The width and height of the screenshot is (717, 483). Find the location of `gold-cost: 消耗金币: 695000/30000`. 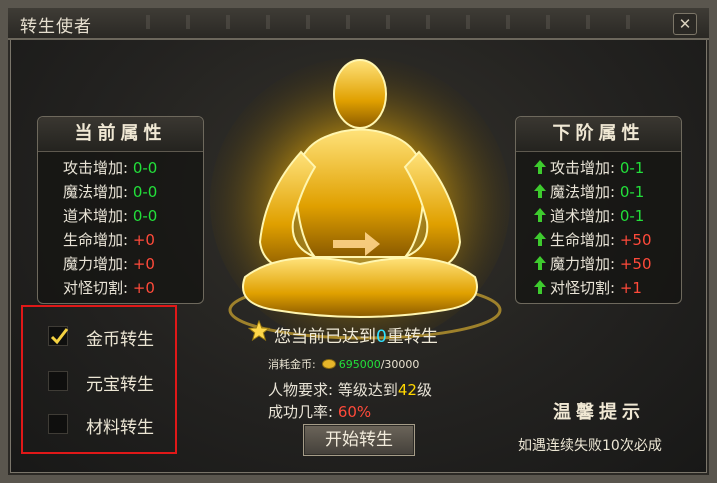

gold-cost: 消耗金币: 695000/30000 is located at coordinates (344, 364).